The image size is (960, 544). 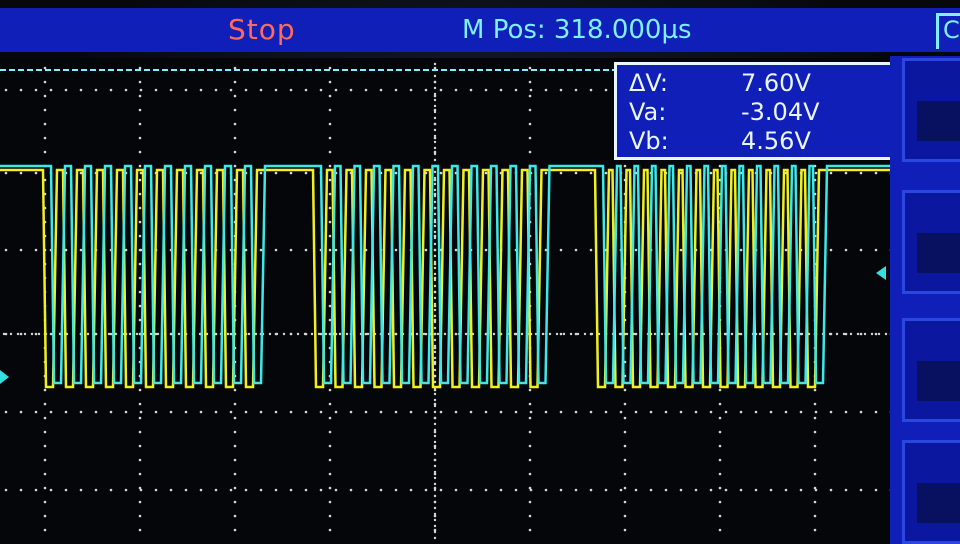 I want to click on softkey-4-value, so click(x=938, y=503).